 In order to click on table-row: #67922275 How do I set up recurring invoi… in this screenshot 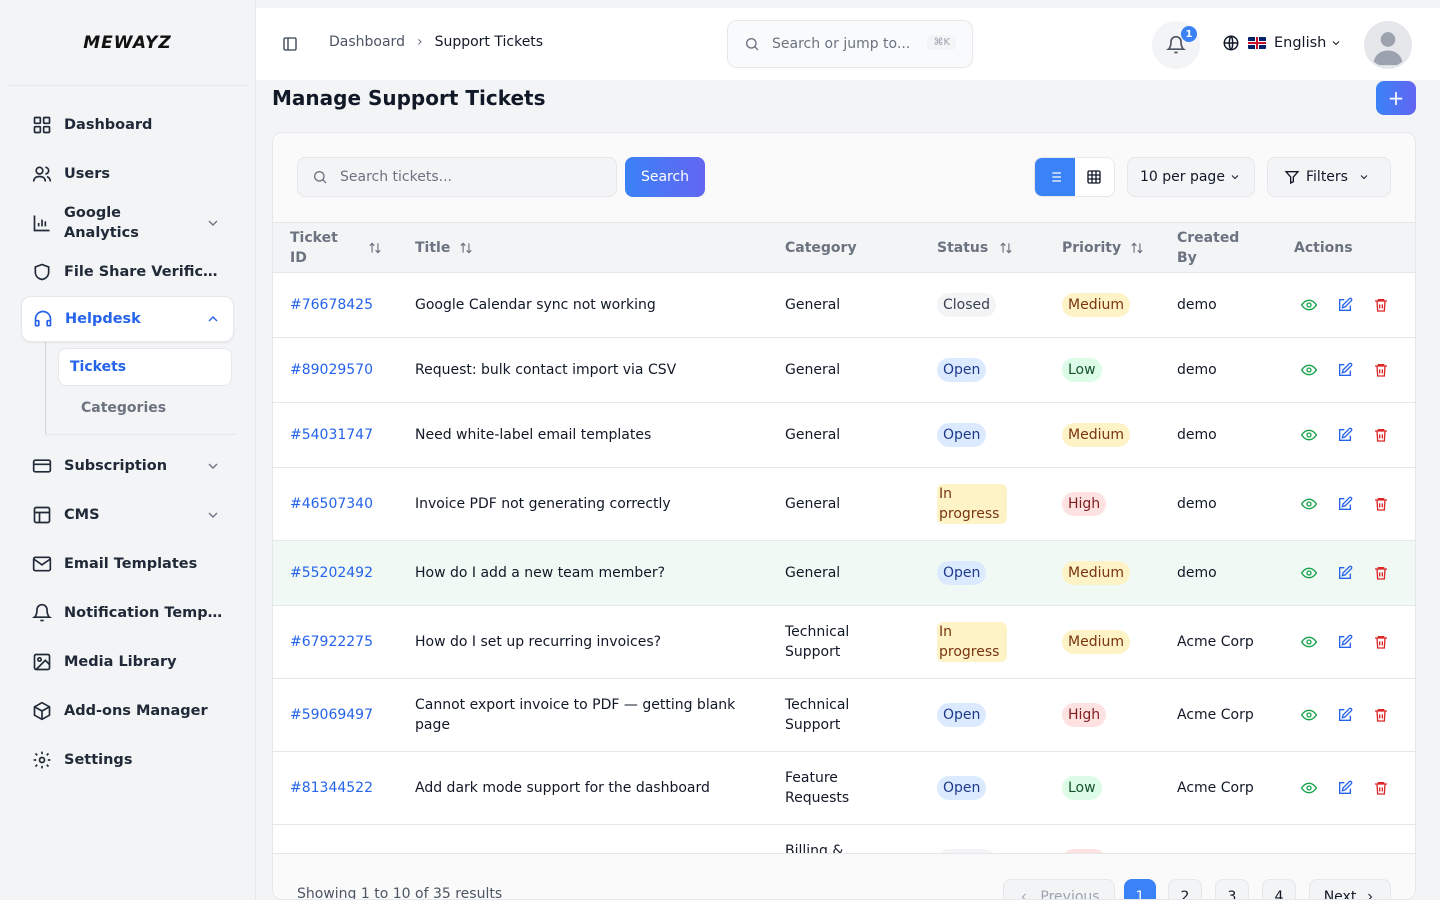, I will do `click(844, 642)`.